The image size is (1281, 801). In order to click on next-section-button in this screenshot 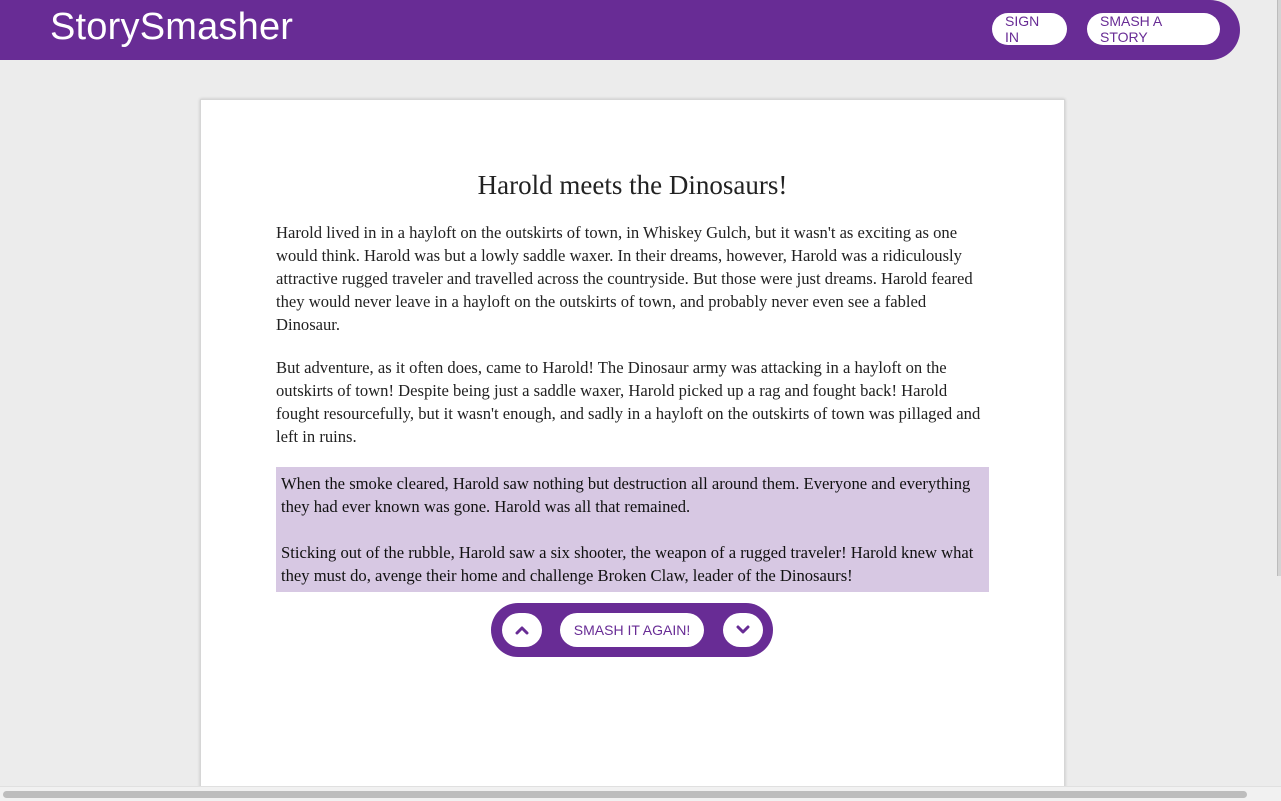, I will do `click(743, 630)`.